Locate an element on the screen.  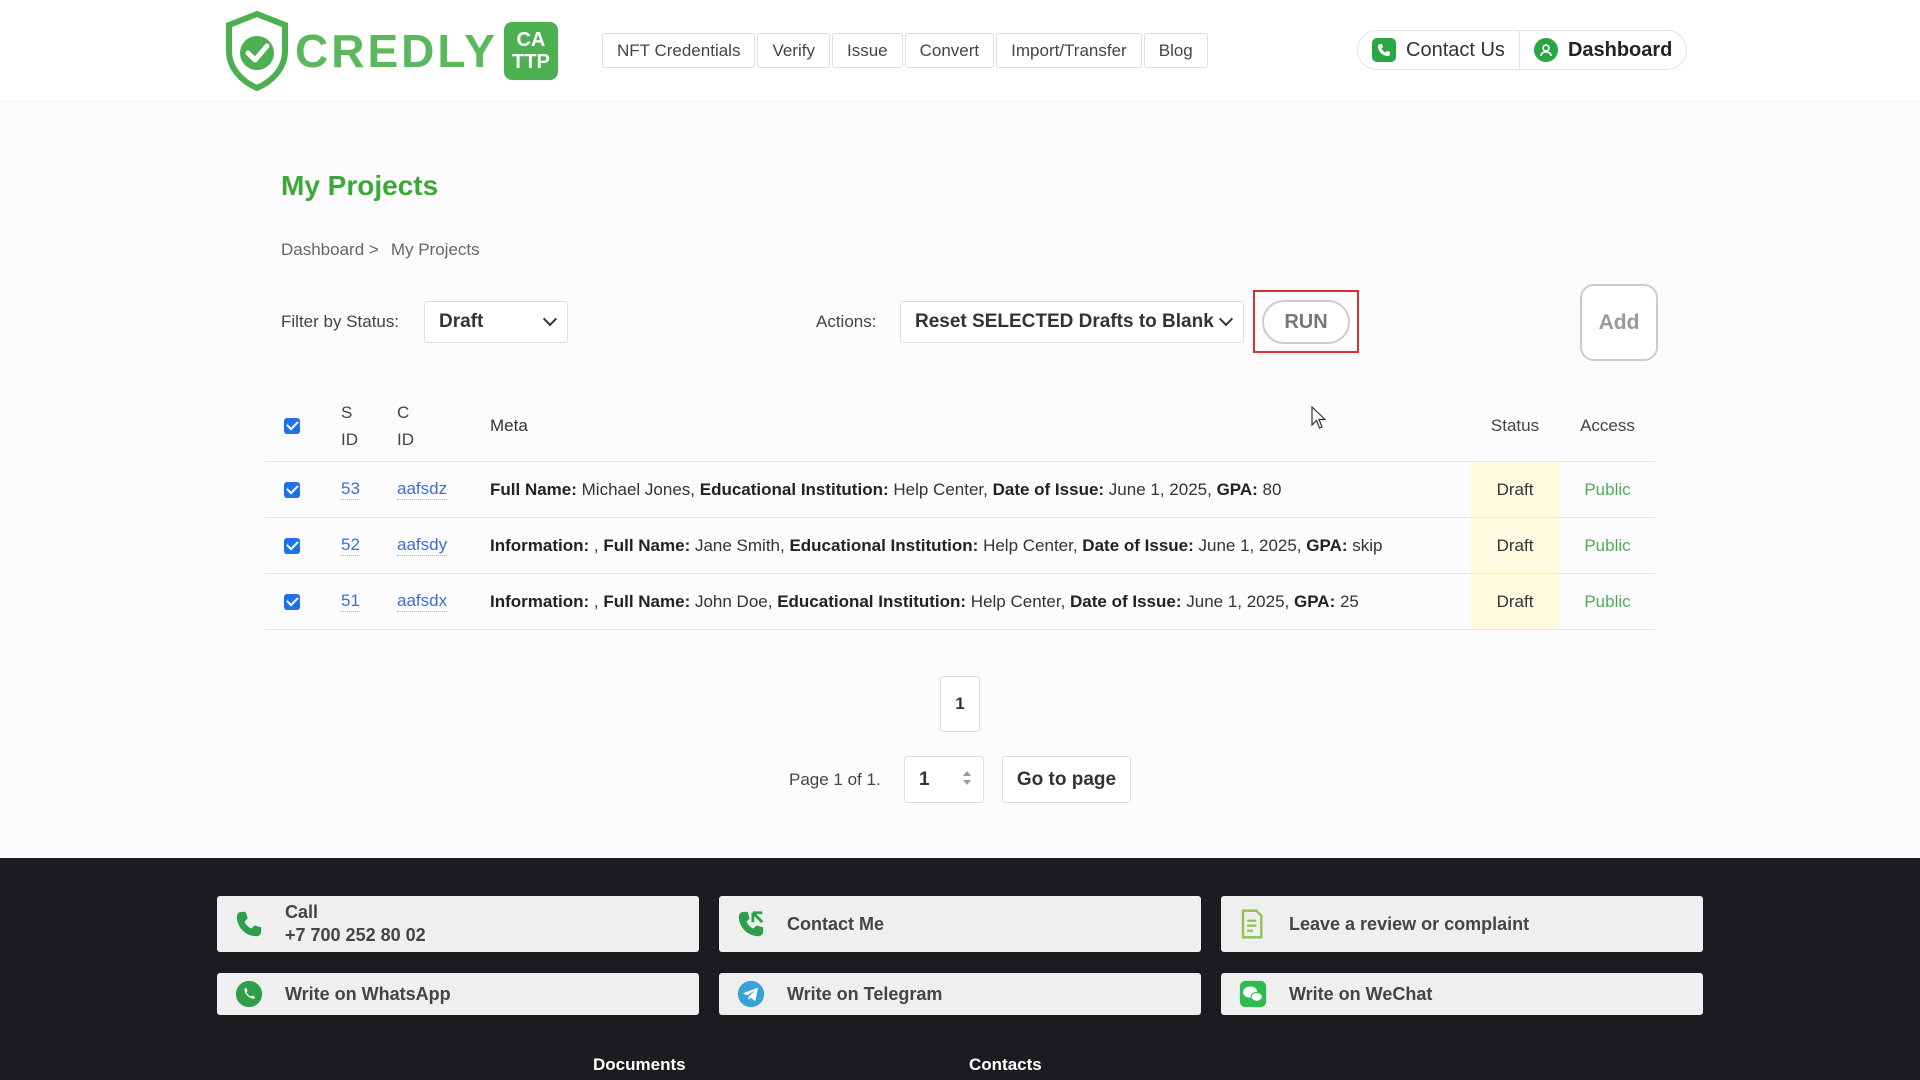
header-status: Status is located at coordinates (1515, 425).